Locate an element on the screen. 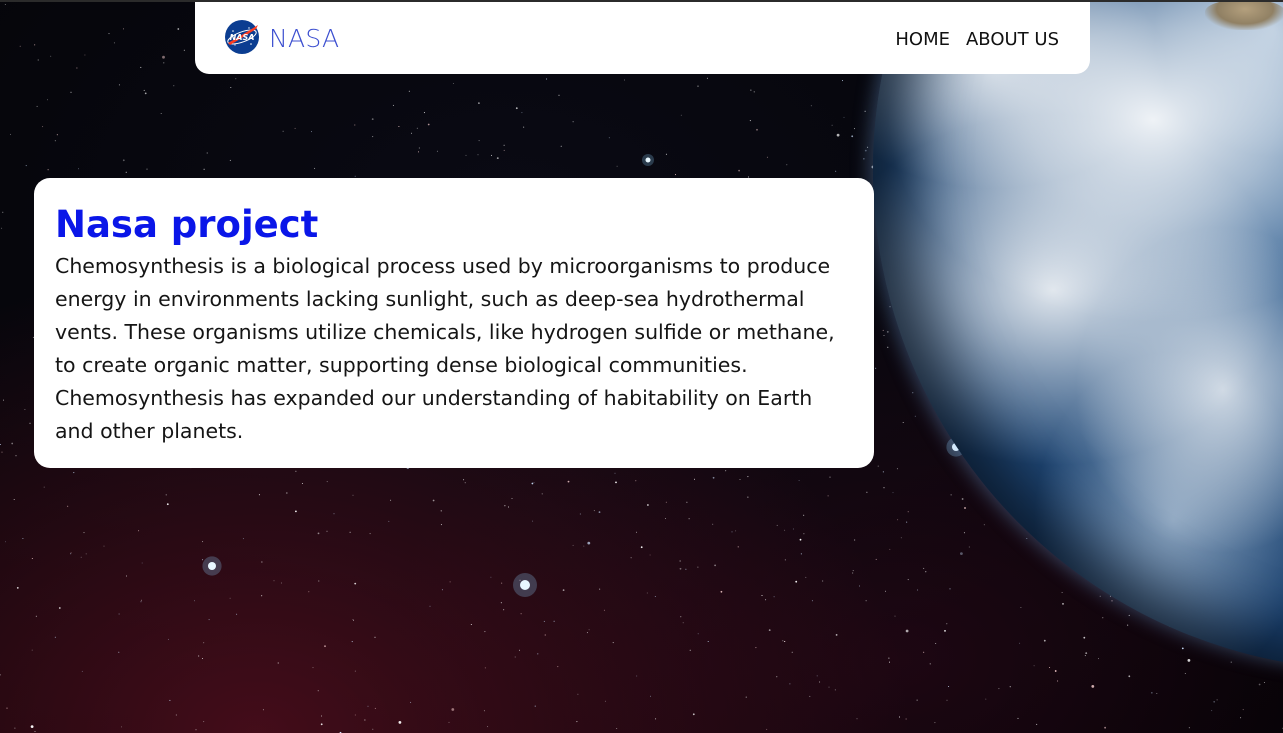 This screenshot has height=733, width=1283. brand-name: NASA is located at coordinates (304, 39).